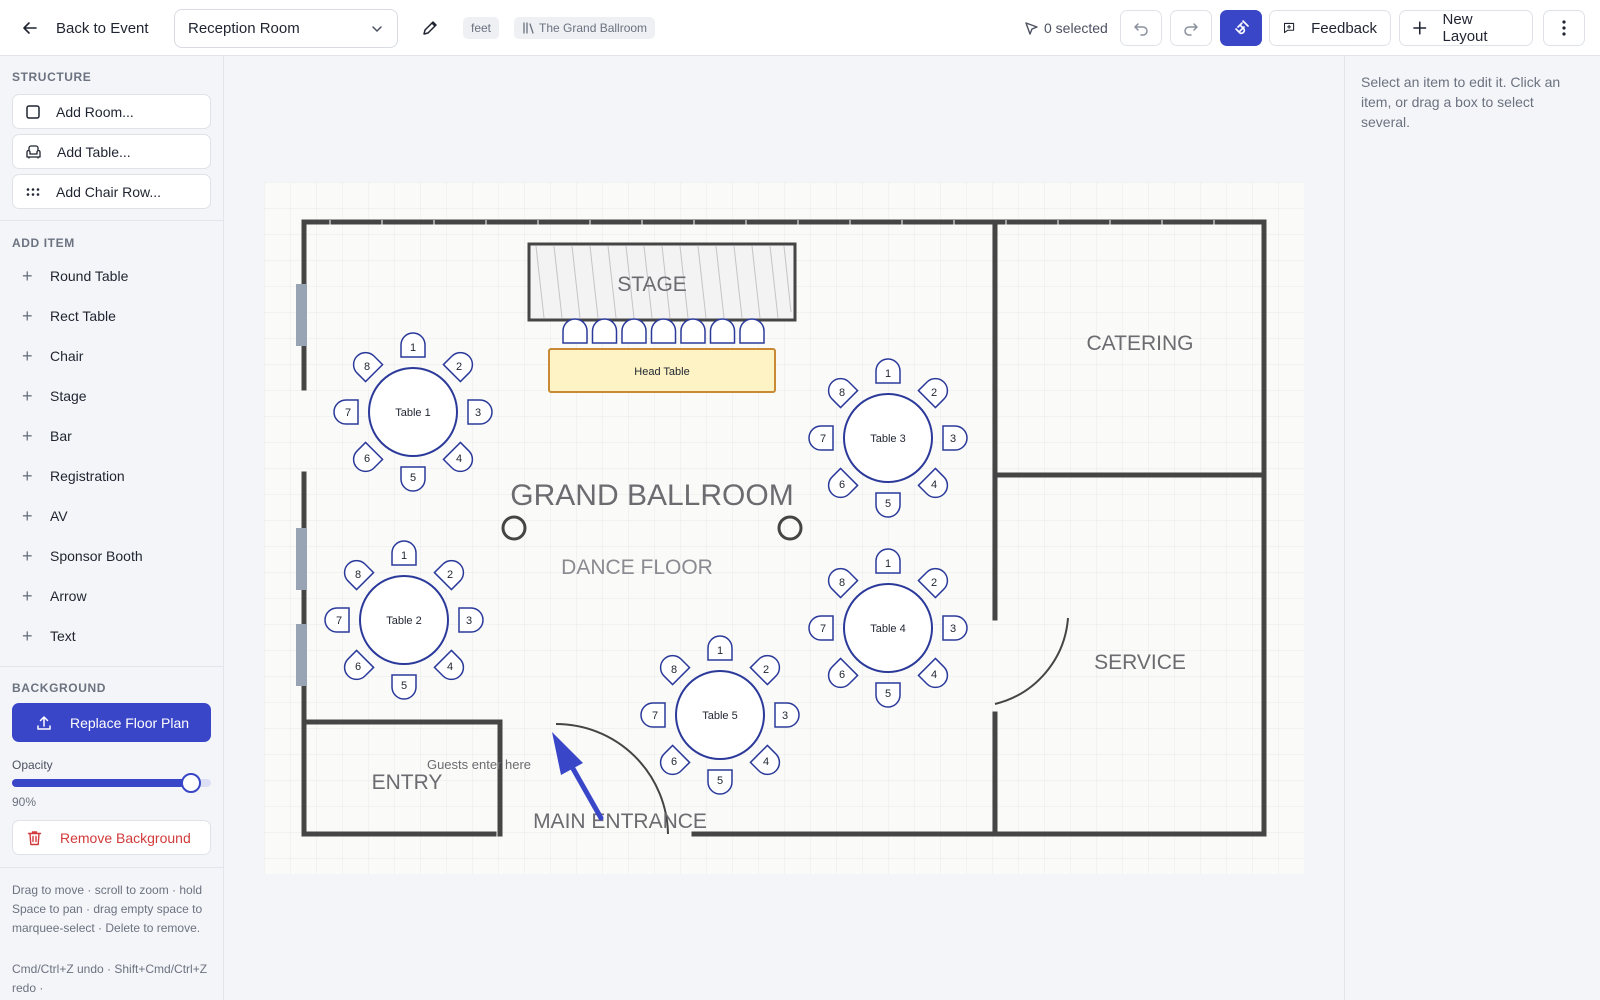 This screenshot has width=1600, height=1000. I want to click on head-table: Head Table, so click(662, 370).